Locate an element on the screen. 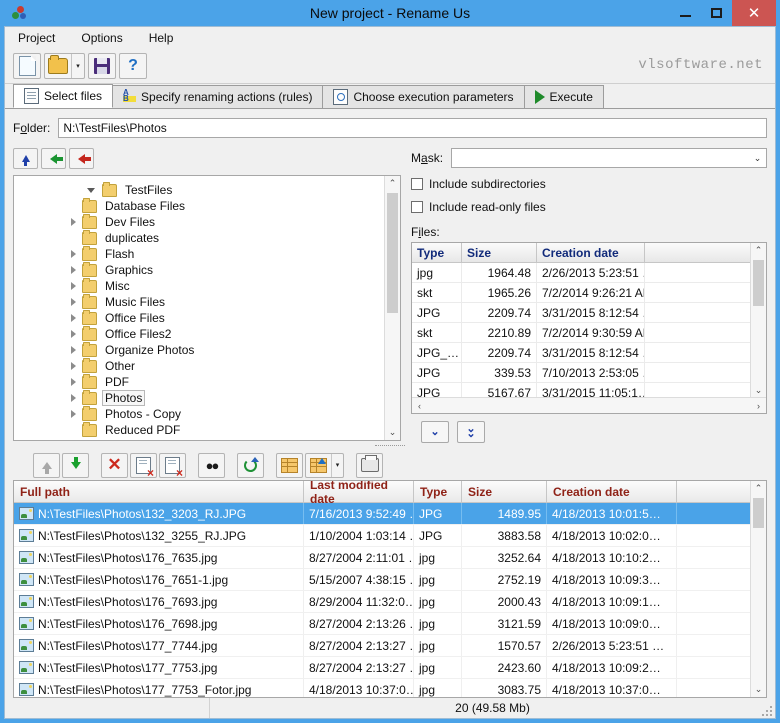 The height and width of the screenshot is (723, 780). tree-node: Photos is located at coordinates (207, 397).